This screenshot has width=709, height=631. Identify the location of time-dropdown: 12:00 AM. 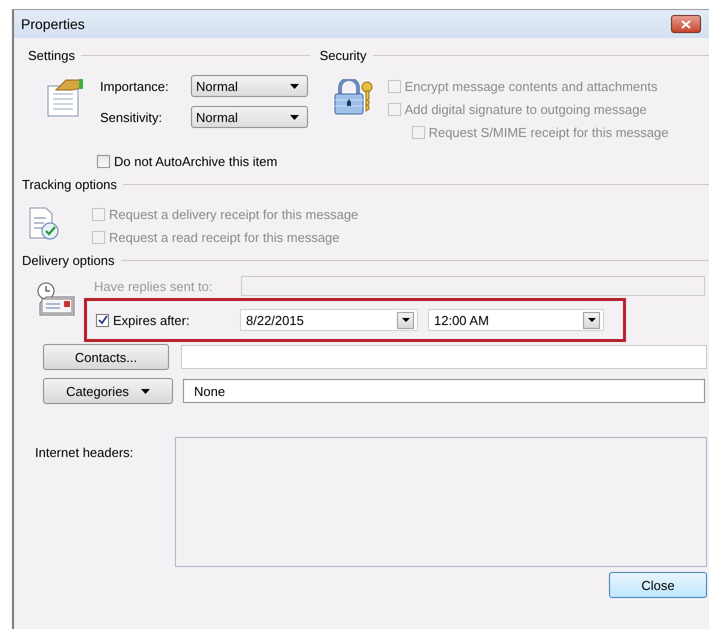
(516, 320).